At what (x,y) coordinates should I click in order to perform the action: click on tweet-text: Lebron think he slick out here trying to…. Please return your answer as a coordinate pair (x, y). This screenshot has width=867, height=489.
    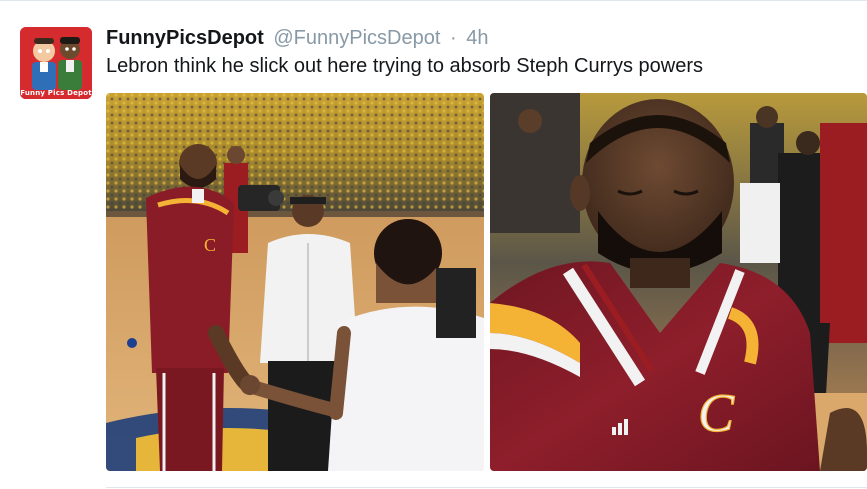
    Looking at the image, I should click on (404, 66).